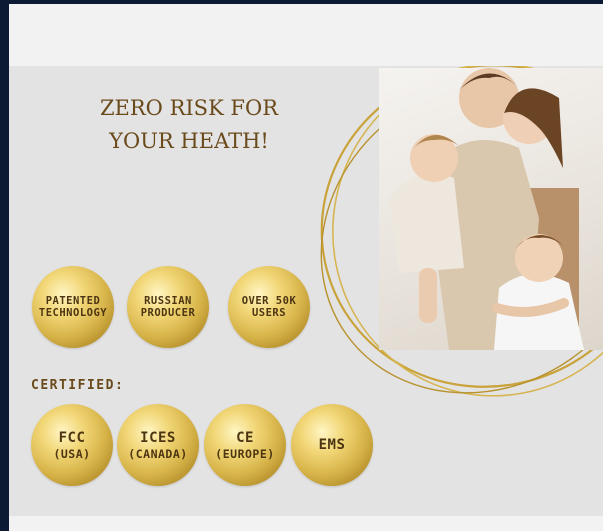 The image size is (603, 531). I want to click on certified-label: CERTIFIED:, so click(78, 385).